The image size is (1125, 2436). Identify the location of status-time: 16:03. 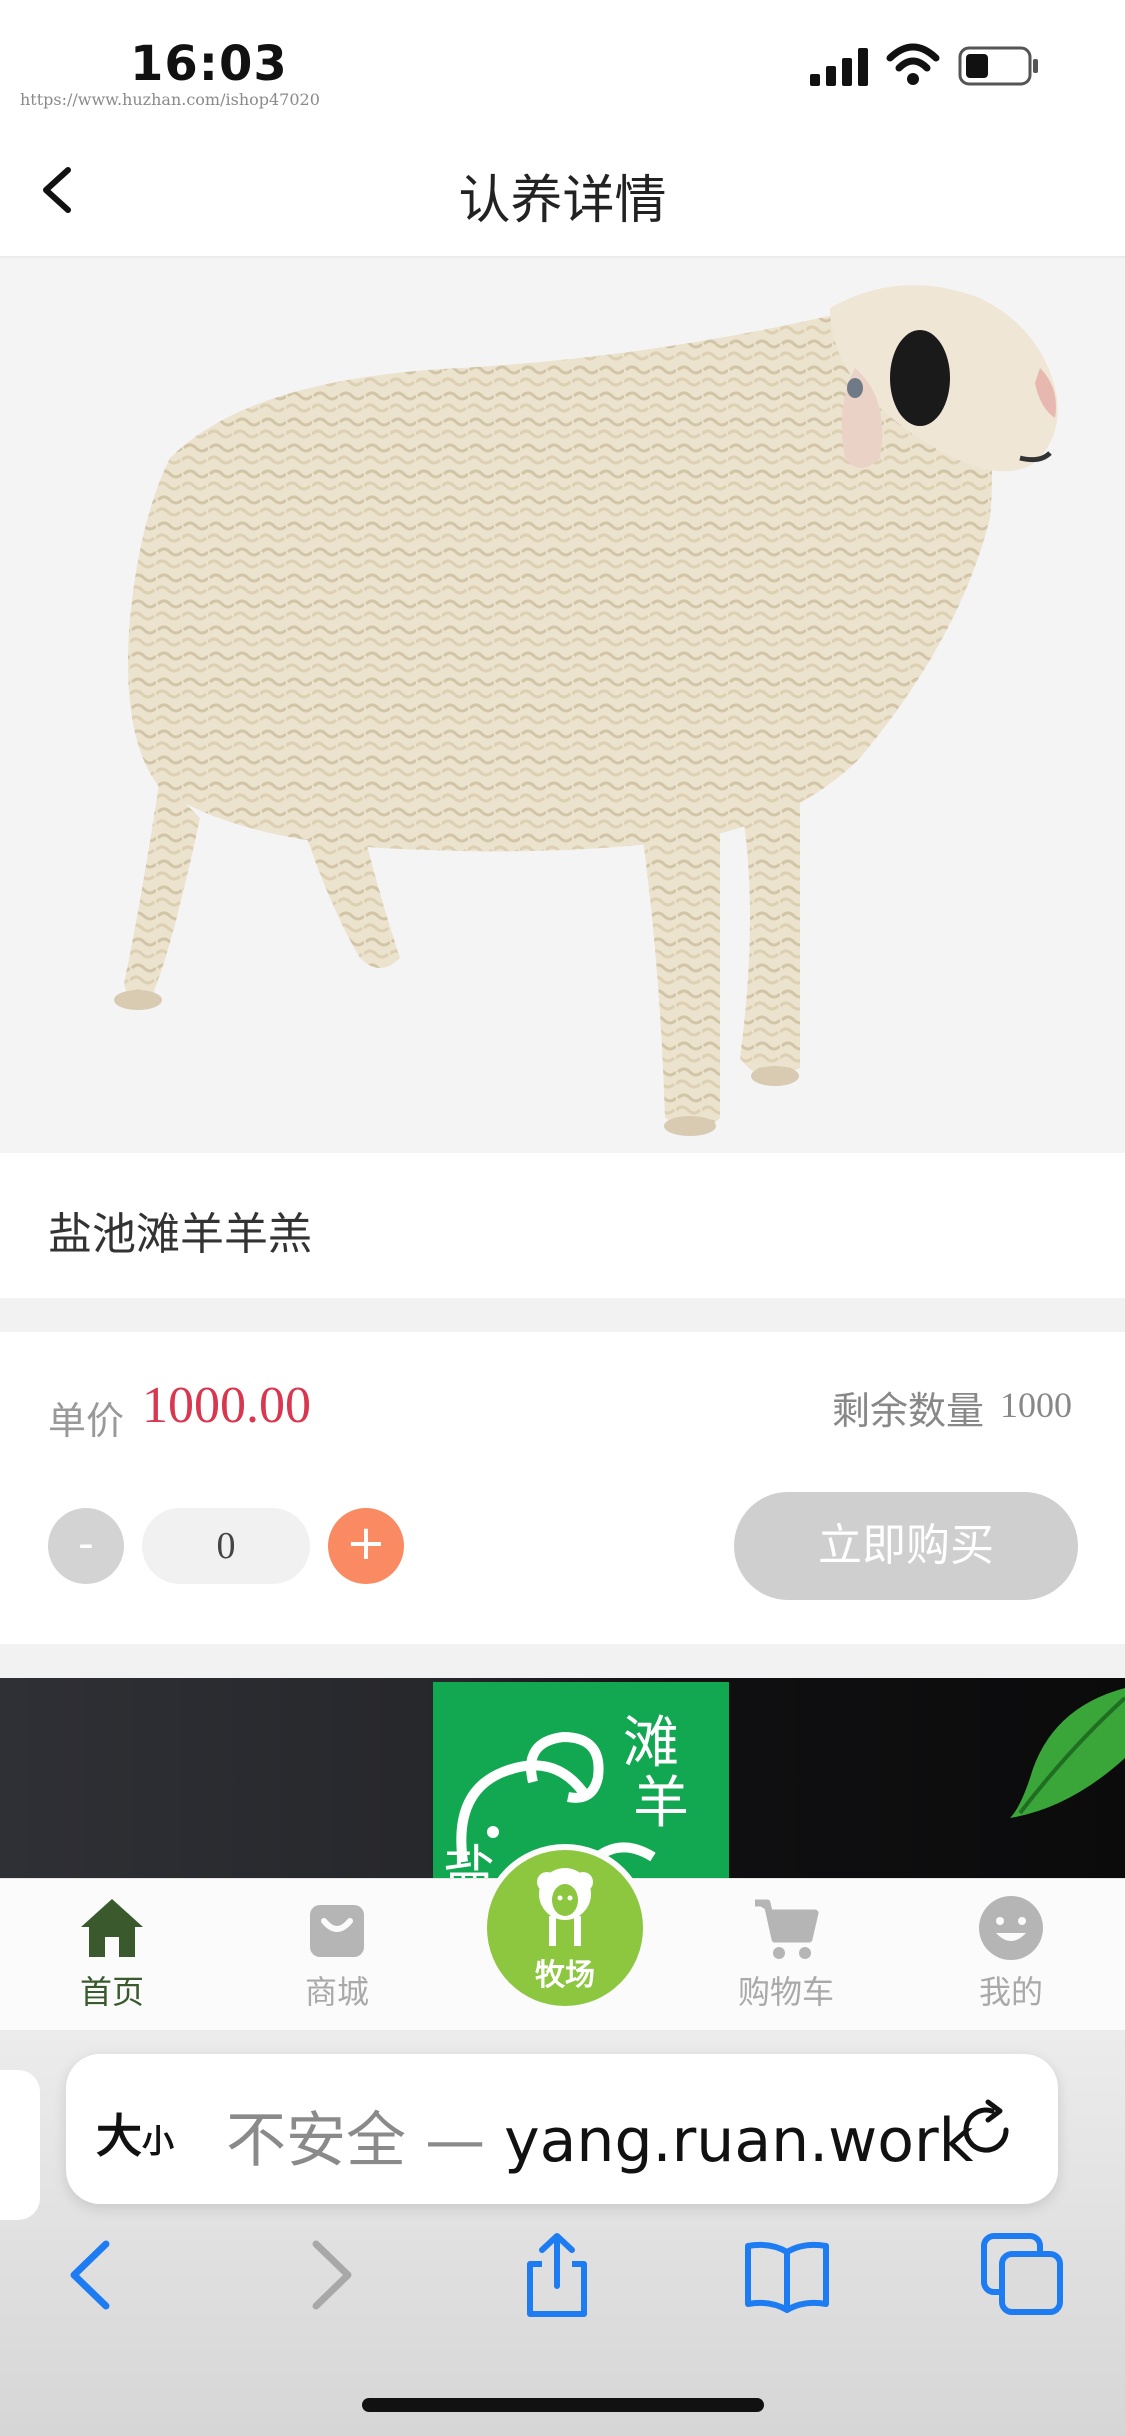
(209, 64).